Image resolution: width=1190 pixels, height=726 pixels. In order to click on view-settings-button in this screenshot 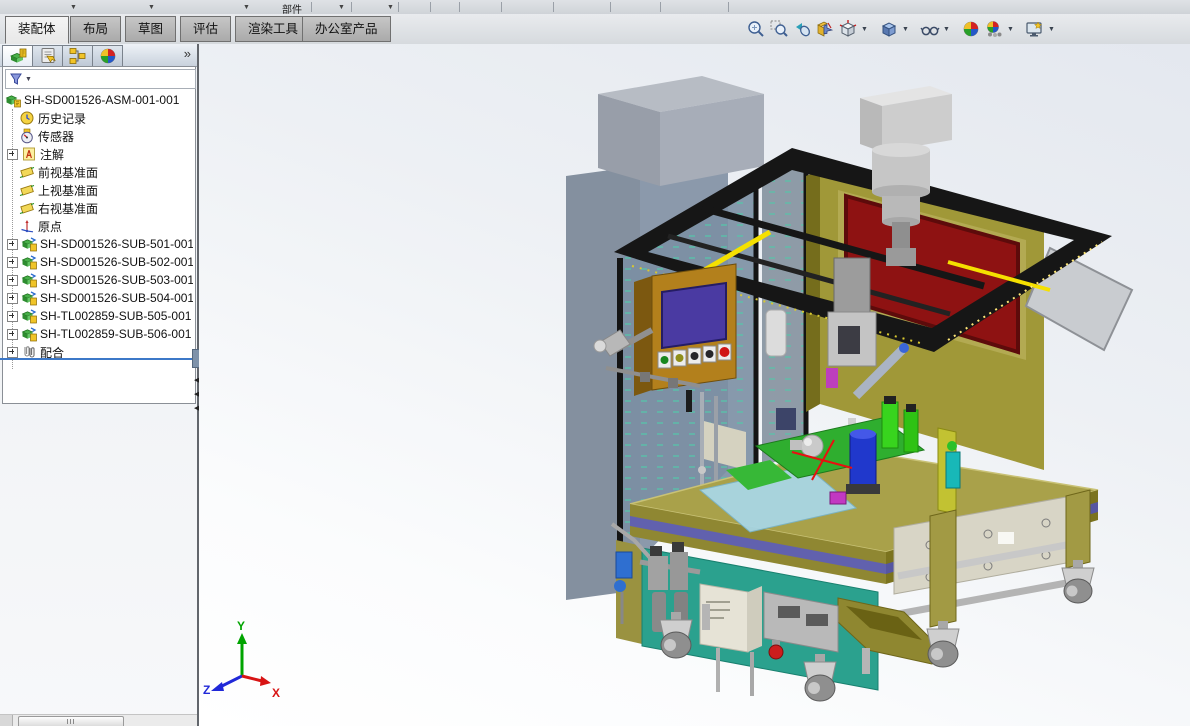, I will do `click(1035, 29)`.